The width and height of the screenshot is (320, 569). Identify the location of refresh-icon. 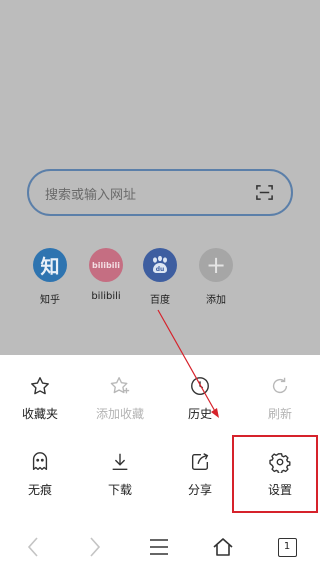
(280, 385).